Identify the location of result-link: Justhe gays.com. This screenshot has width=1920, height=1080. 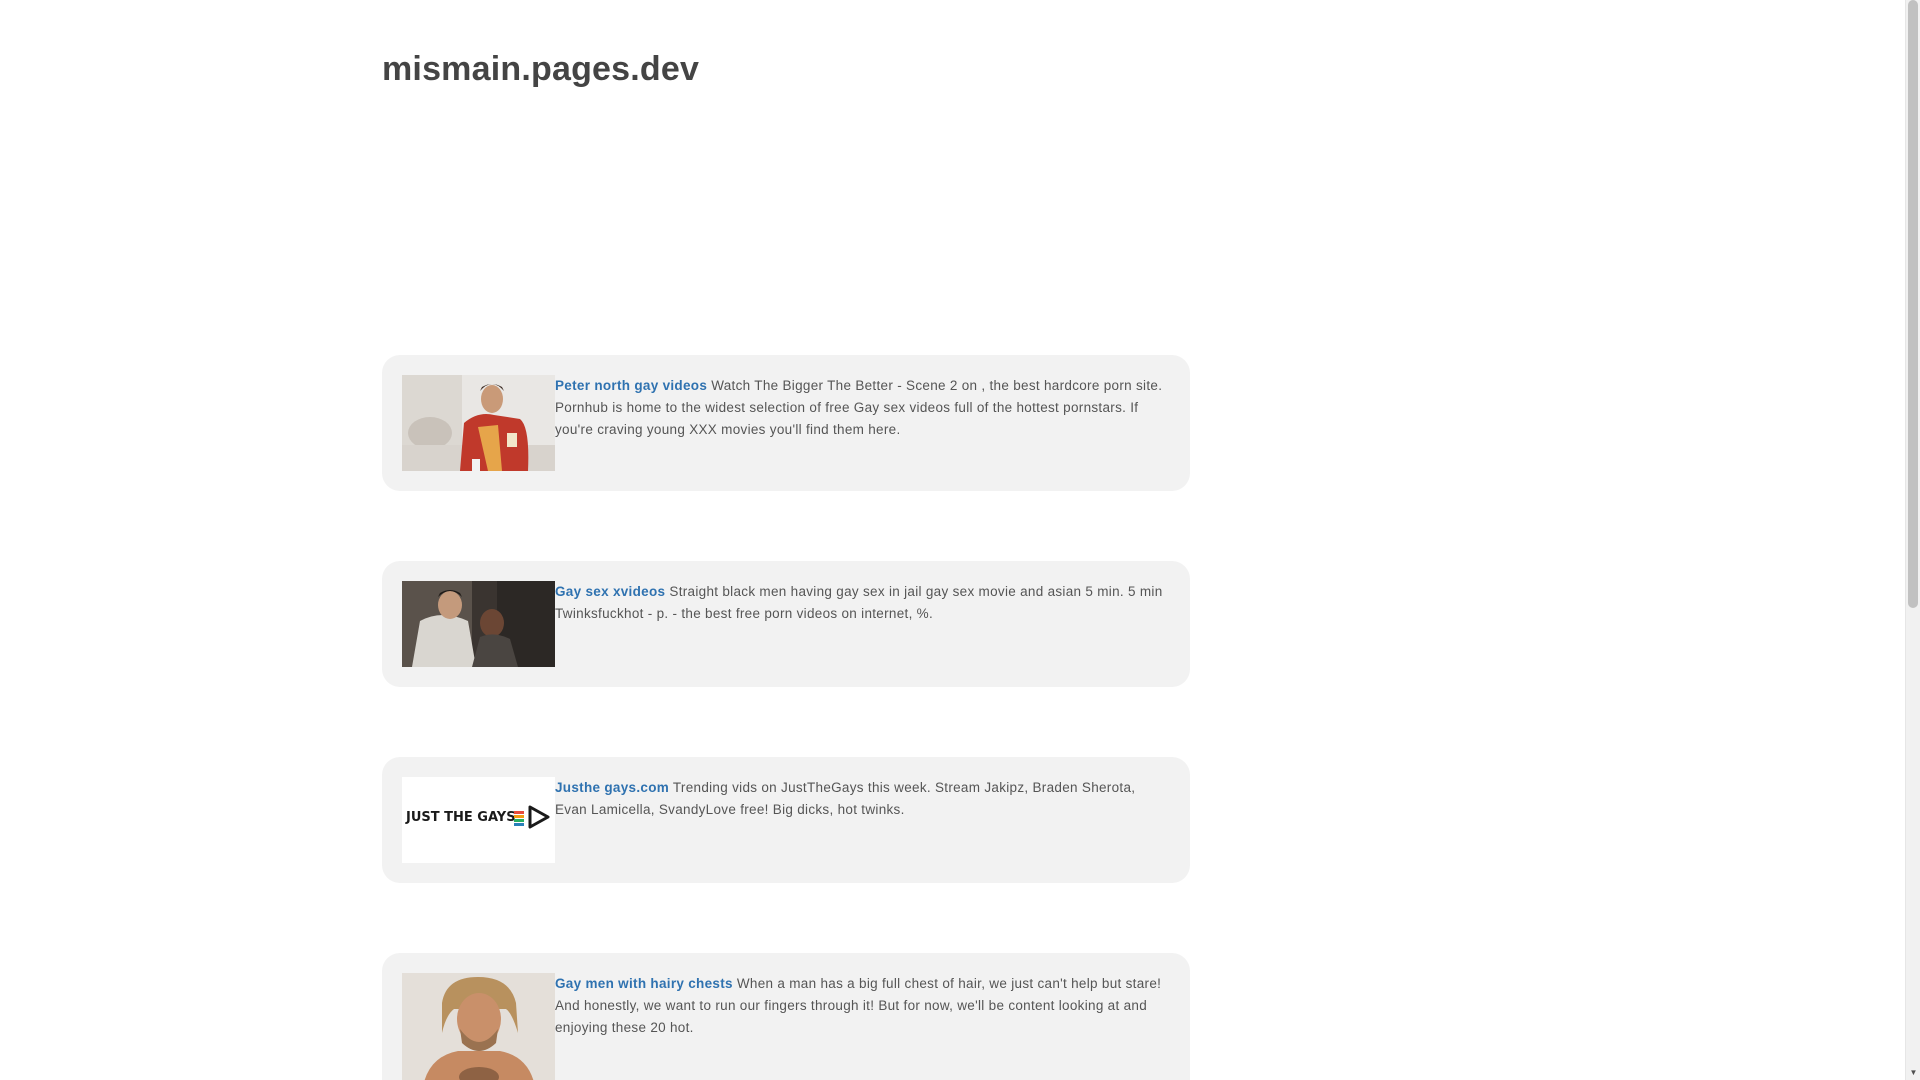
(612, 787).